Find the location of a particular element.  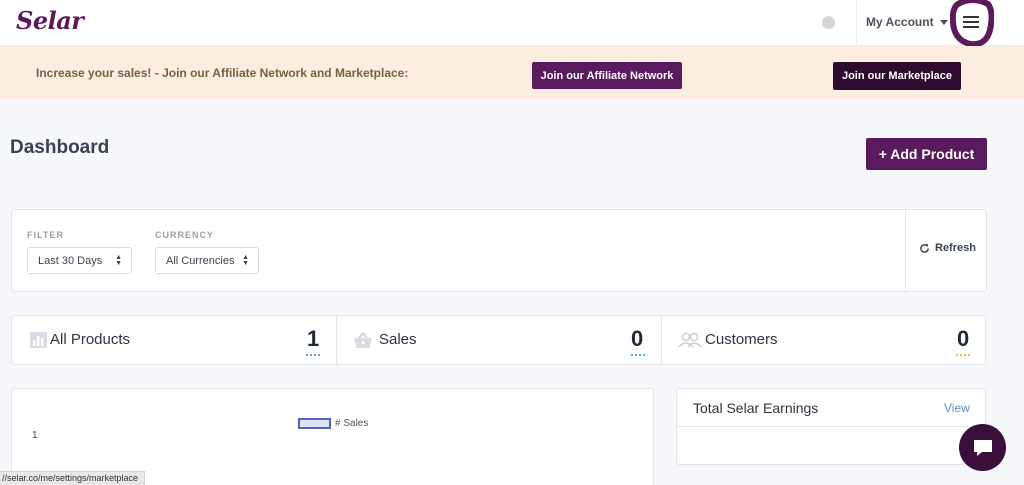

filter-label: FILTER is located at coordinates (45, 235).